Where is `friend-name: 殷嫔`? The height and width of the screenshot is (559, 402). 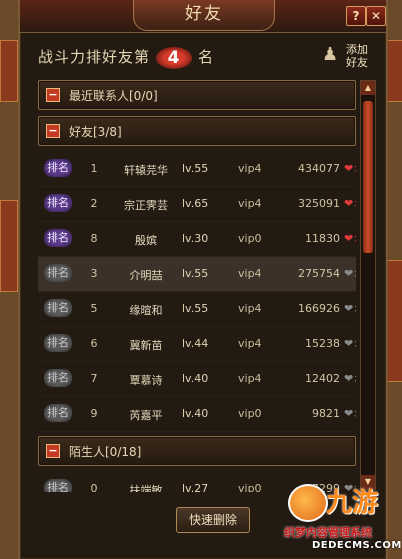
friend-name: 殷嫔 is located at coordinates (146, 240).